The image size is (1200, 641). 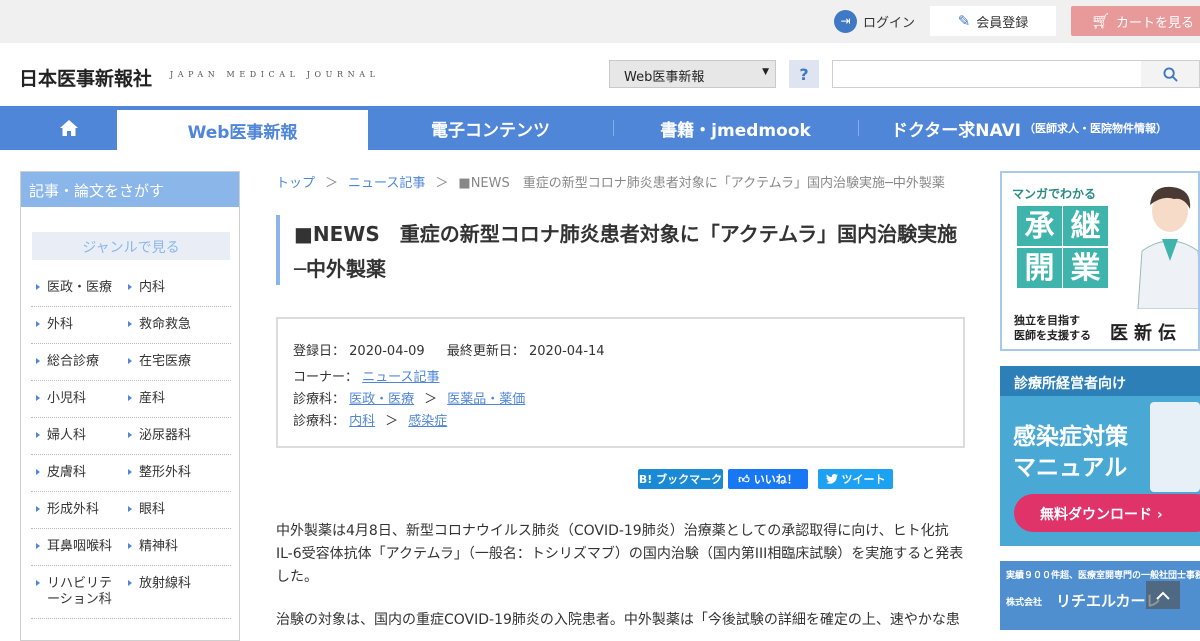 What do you see at coordinates (68, 128) in the screenshot?
I see `home-button` at bounding box center [68, 128].